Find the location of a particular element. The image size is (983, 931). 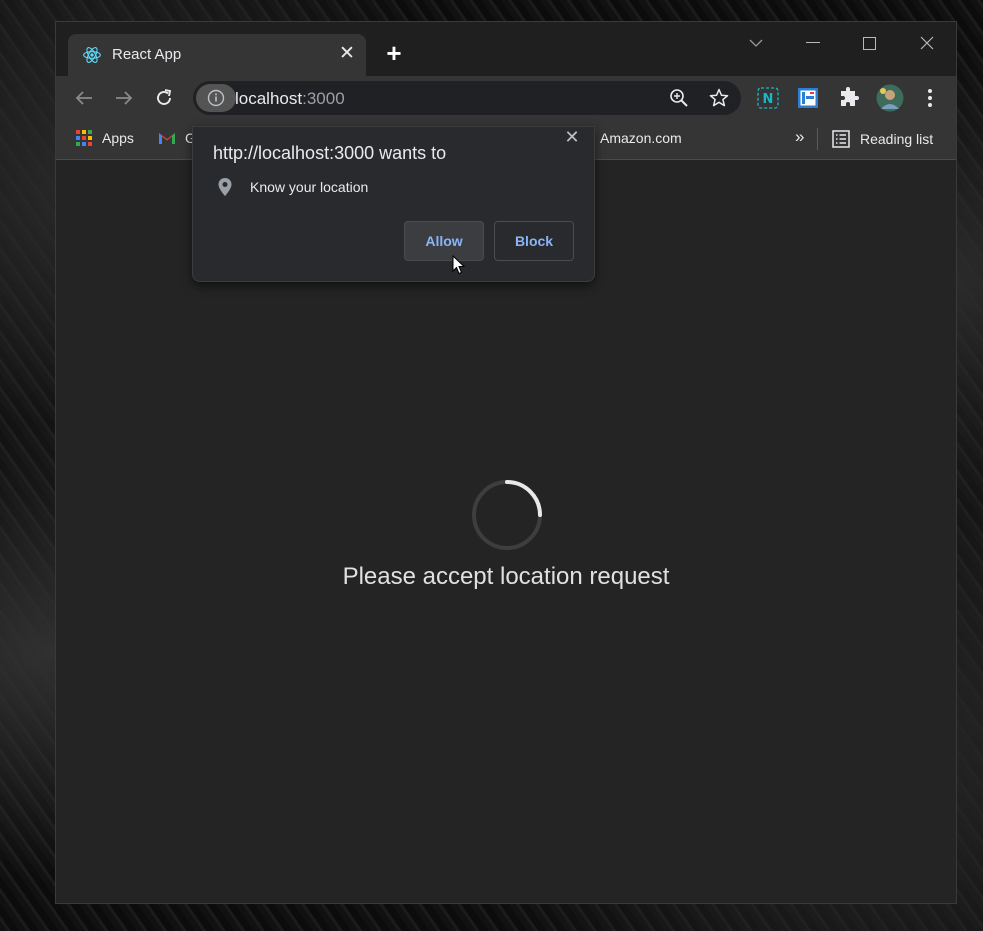

minimize-button is located at coordinates (813, 43).